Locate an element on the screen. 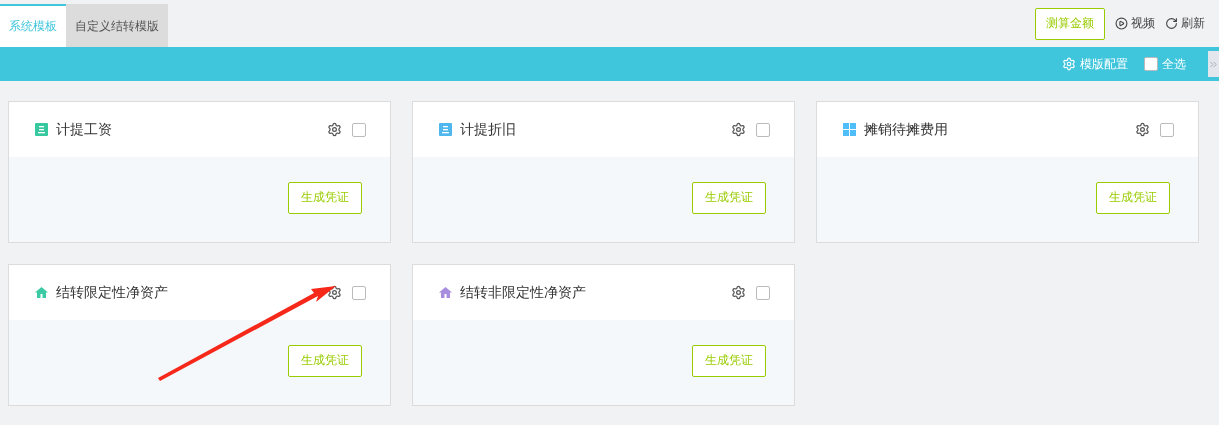 The width and height of the screenshot is (1219, 425). refresh-link: 刷新 is located at coordinates (1185, 23).